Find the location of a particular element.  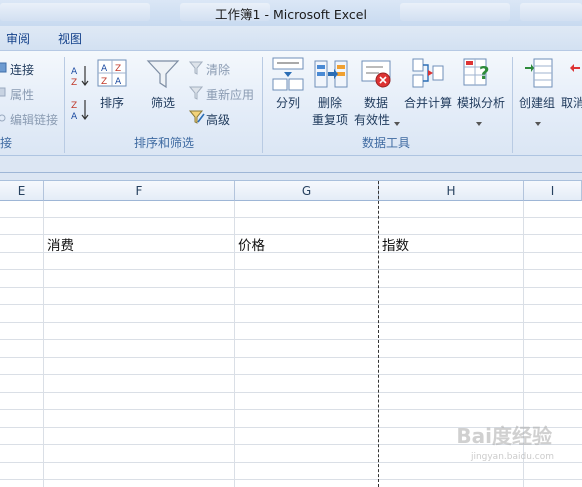

consolidate-icon is located at coordinates (428, 74).